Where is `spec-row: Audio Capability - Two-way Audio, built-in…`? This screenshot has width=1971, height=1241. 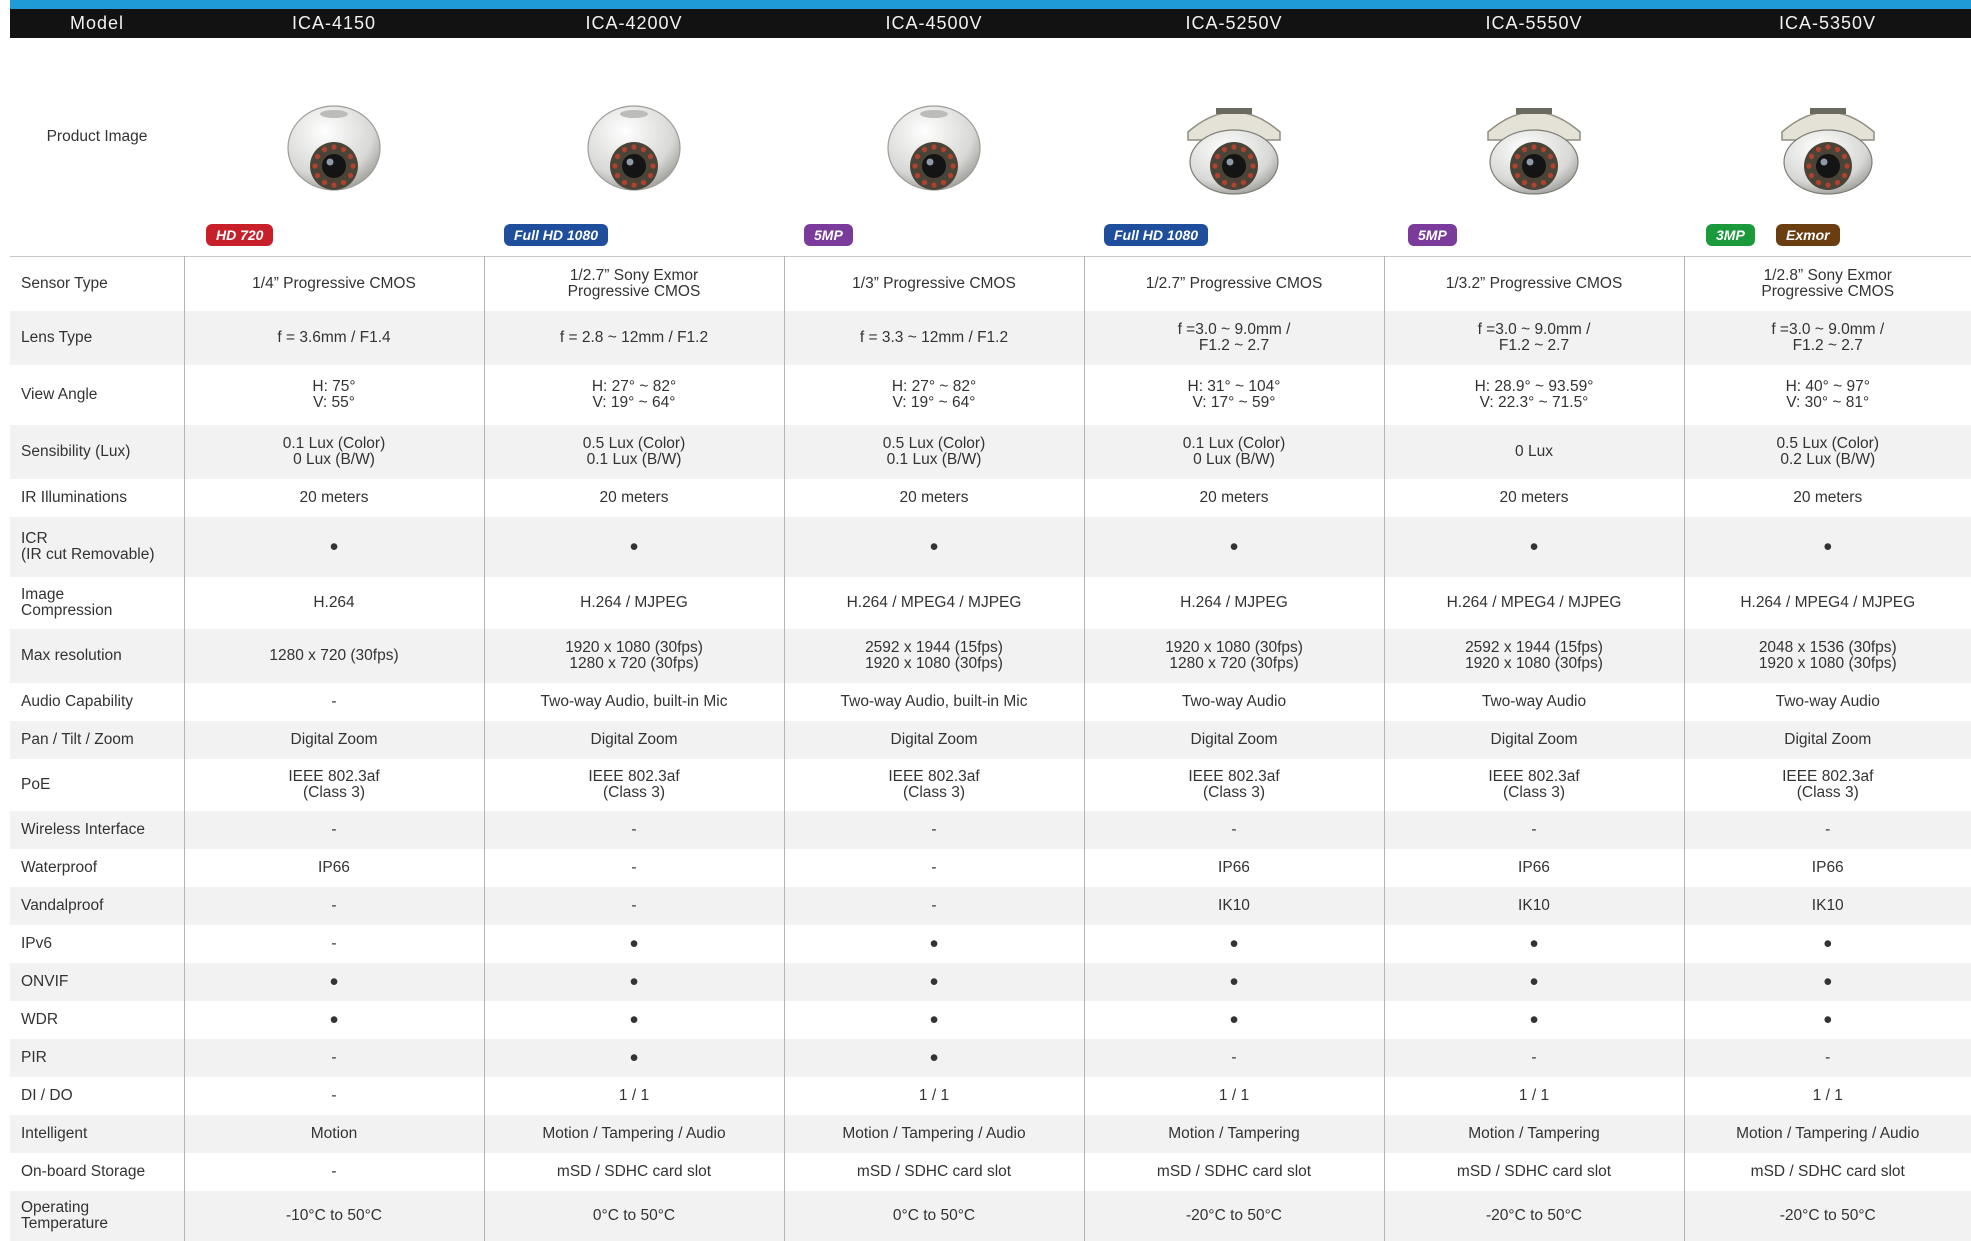
spec-row: Audio Capability - Two-way Audio, built-in… is located at coordinates (990, 701).